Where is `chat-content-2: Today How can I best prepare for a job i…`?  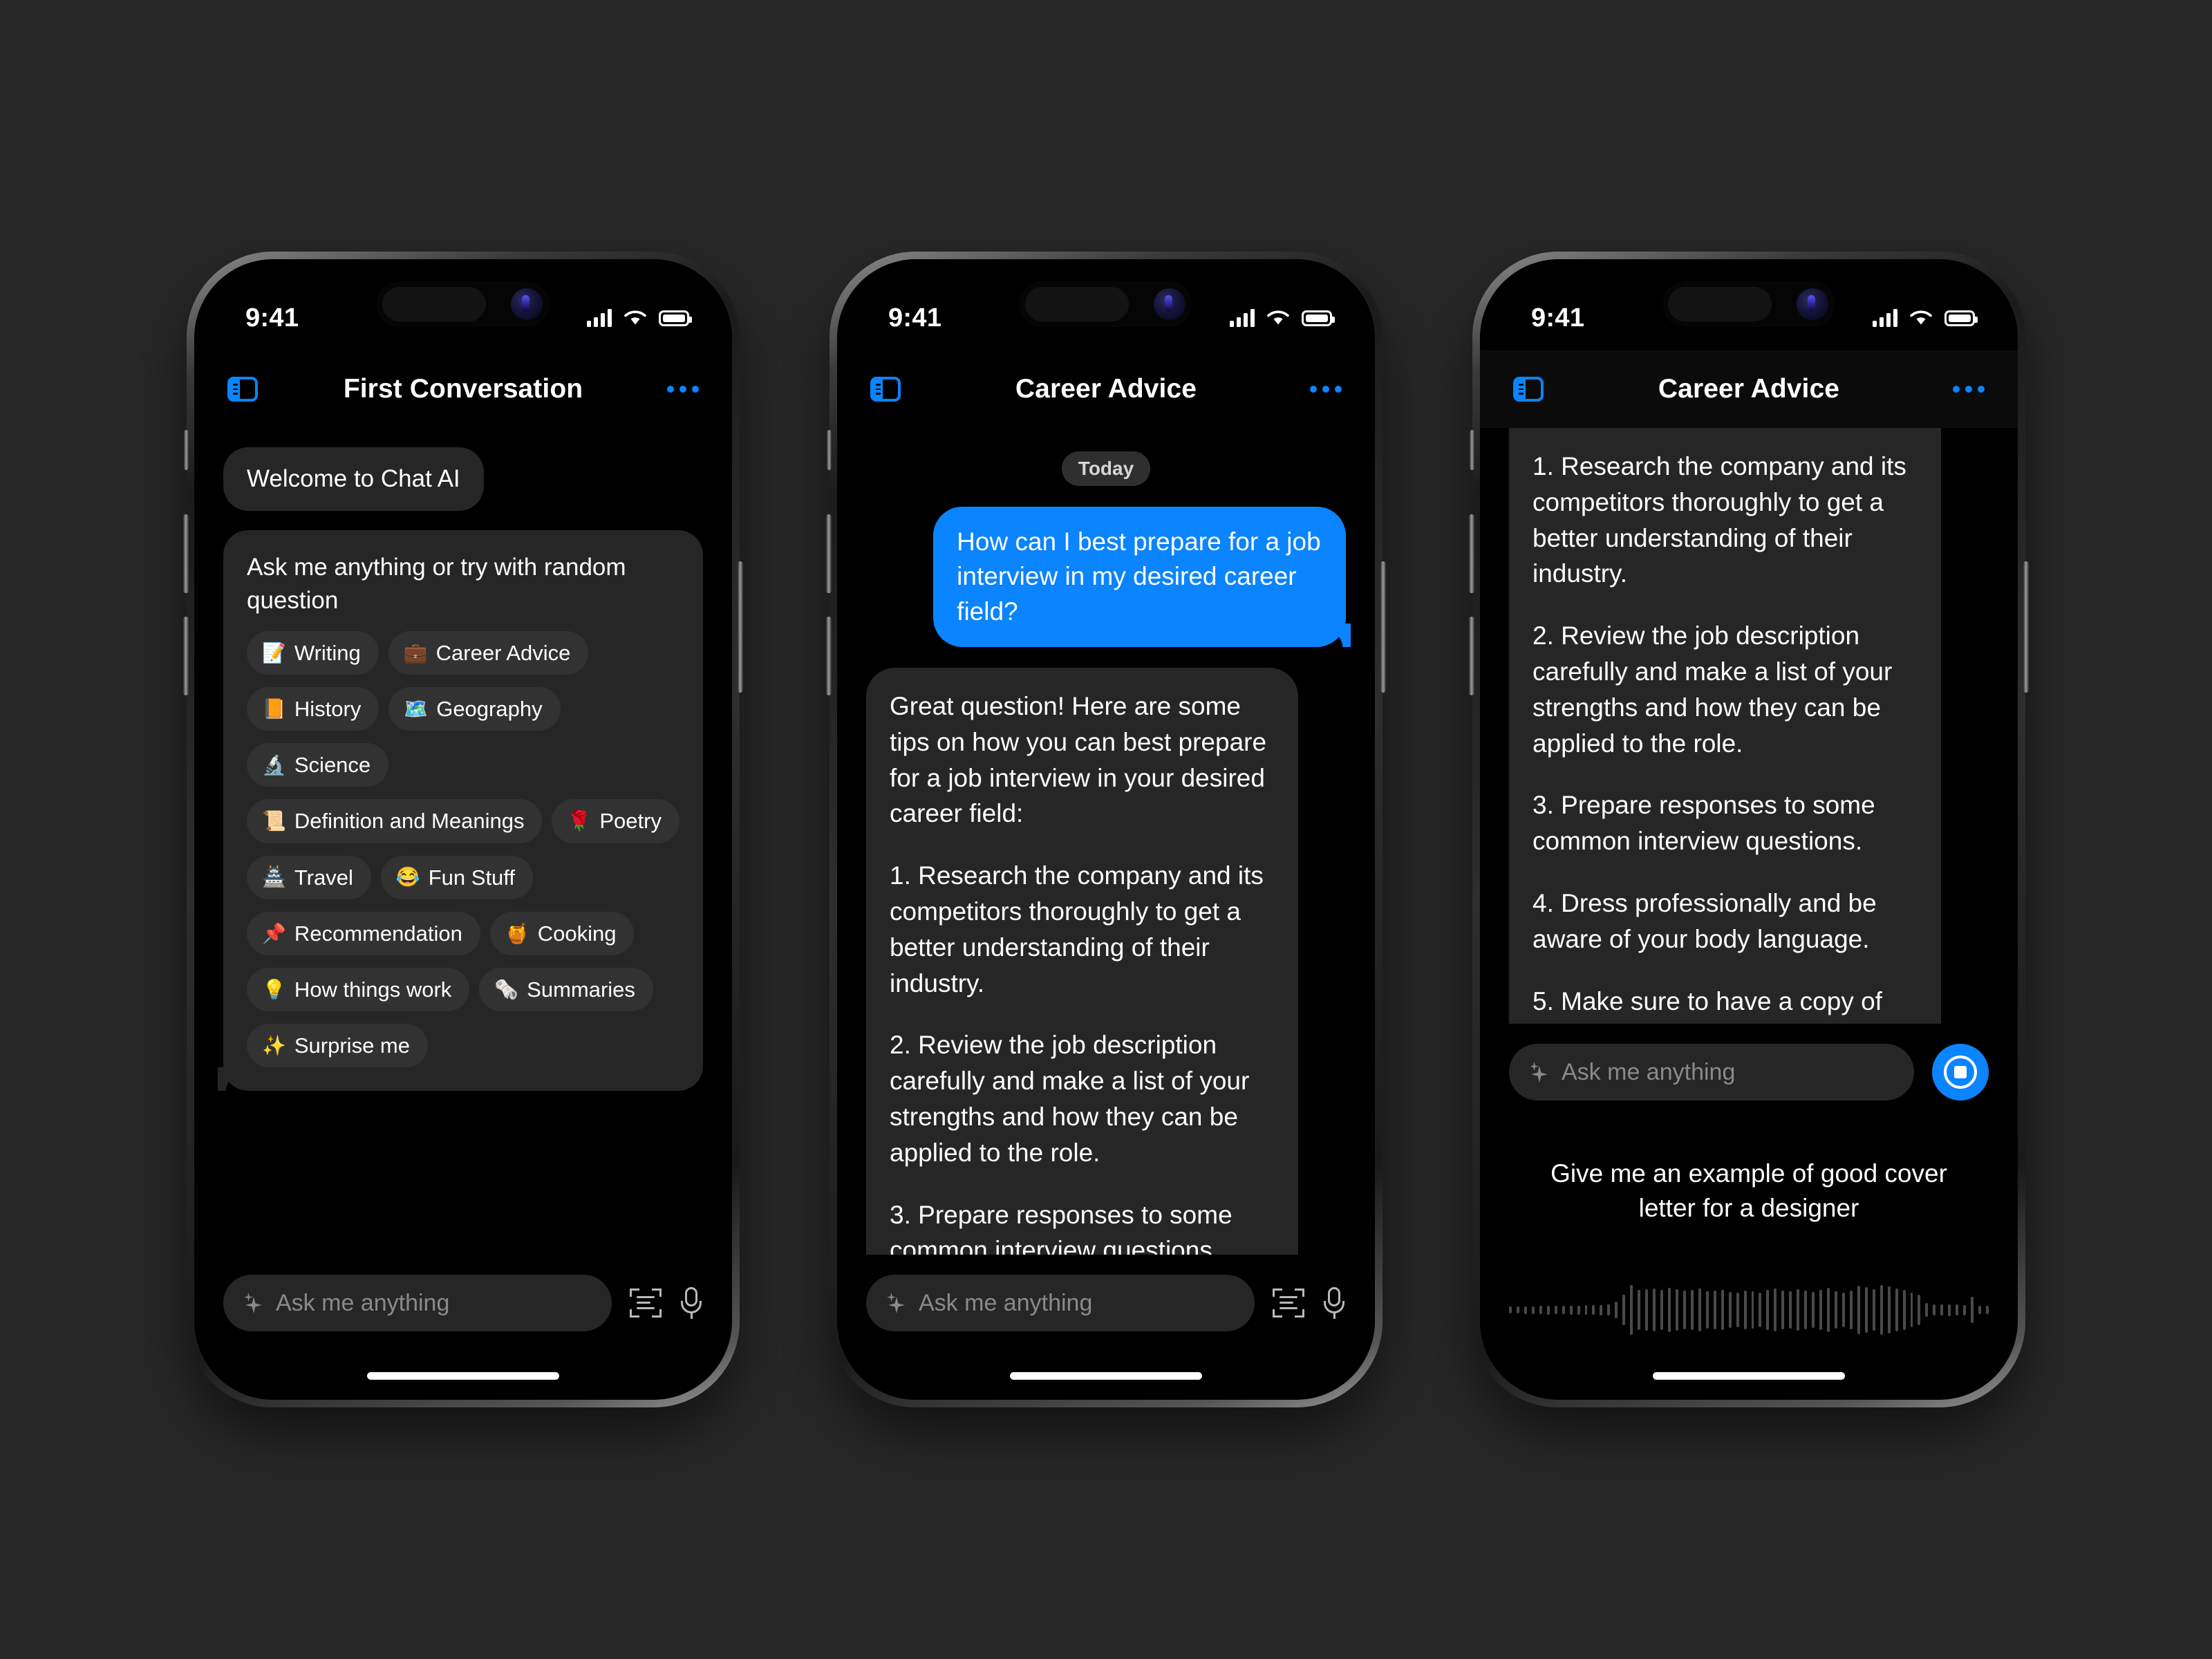 chat-content-2: Today How can I best prepare for a job i… is located at coordinates (1106, 842).